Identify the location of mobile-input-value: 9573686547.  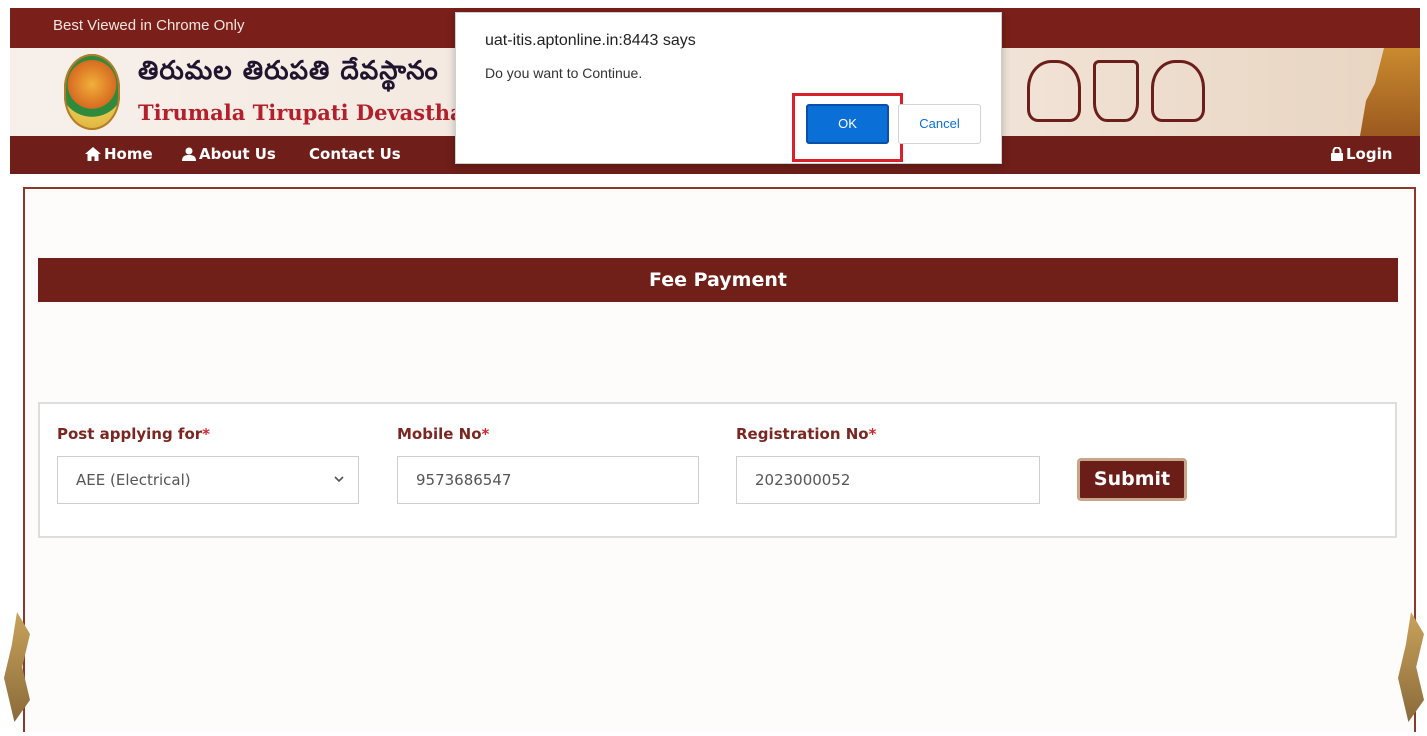
(464, 480).